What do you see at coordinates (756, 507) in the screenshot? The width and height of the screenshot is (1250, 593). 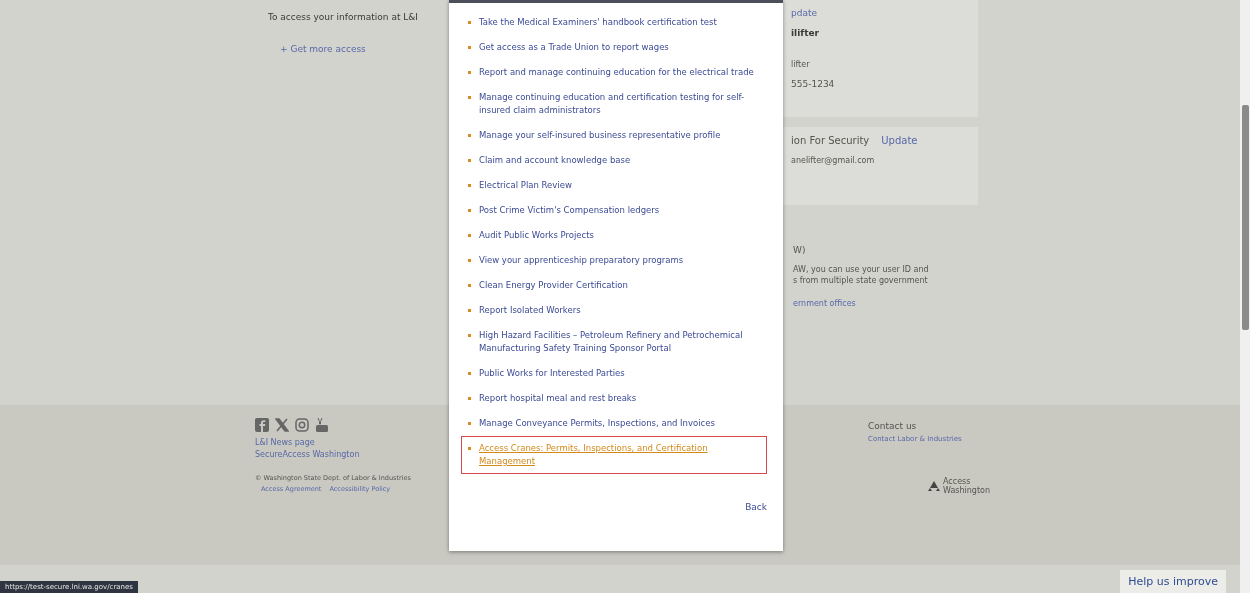 I see `back-link: Back` at bounding box center [756, 507].